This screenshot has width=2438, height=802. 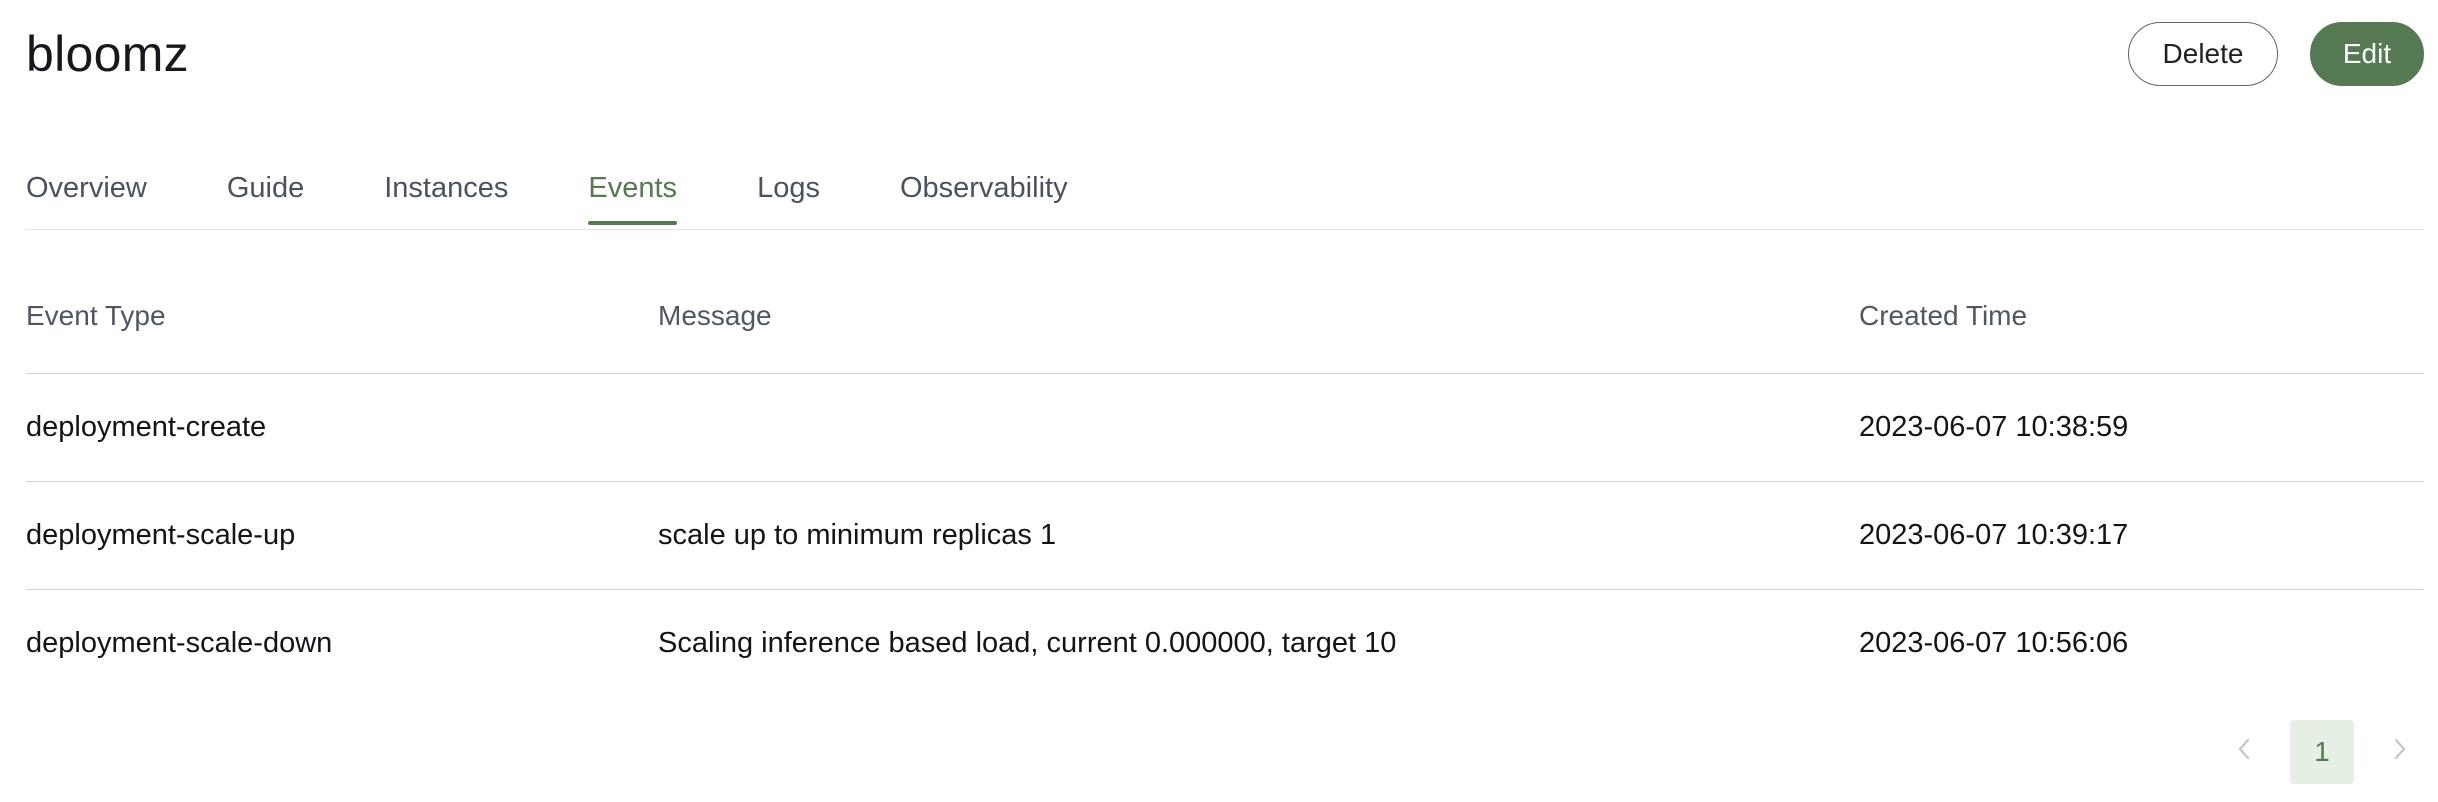 What do you see at coordinates (788, 197) in the screenshot?
I see `tab-logs: Logs` at bounding box center [788, 197].